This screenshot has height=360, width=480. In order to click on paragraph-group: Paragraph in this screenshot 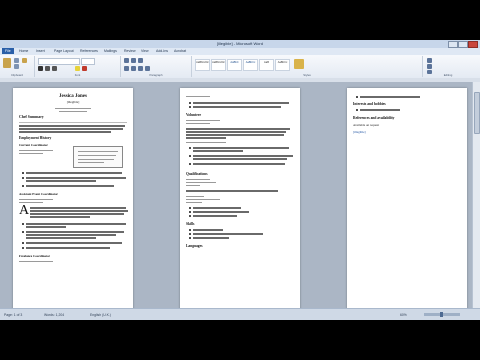, I will do `click(156, 66)`.